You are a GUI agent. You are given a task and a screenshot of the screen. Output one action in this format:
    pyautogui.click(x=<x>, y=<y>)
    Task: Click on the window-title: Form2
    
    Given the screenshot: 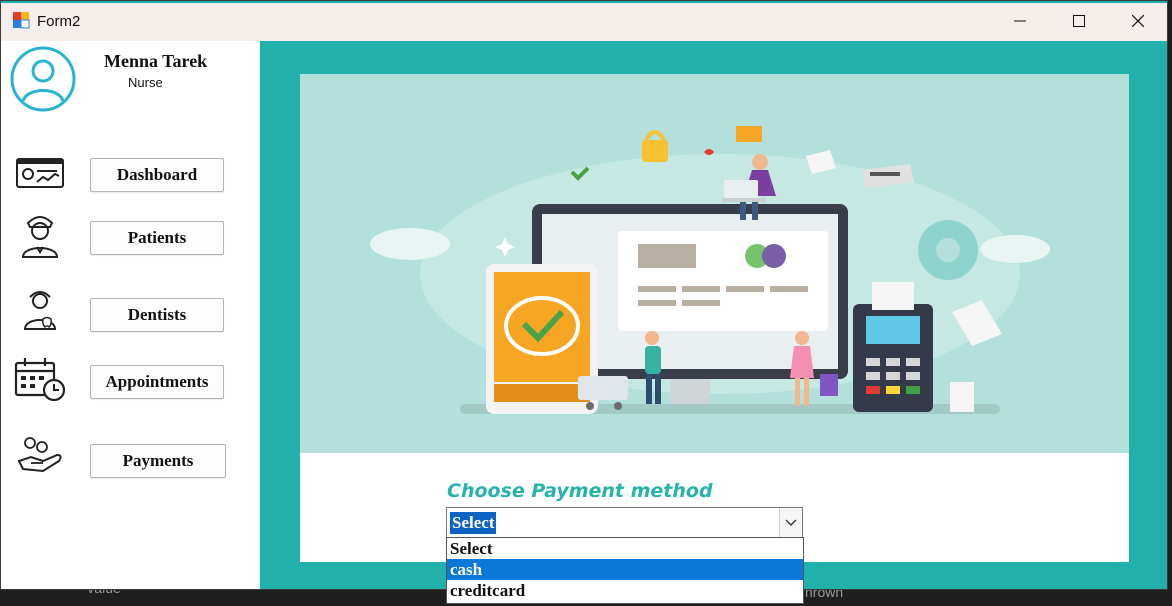 What is the action you would take?
    pyautogui.click(x=59, y=21)
    